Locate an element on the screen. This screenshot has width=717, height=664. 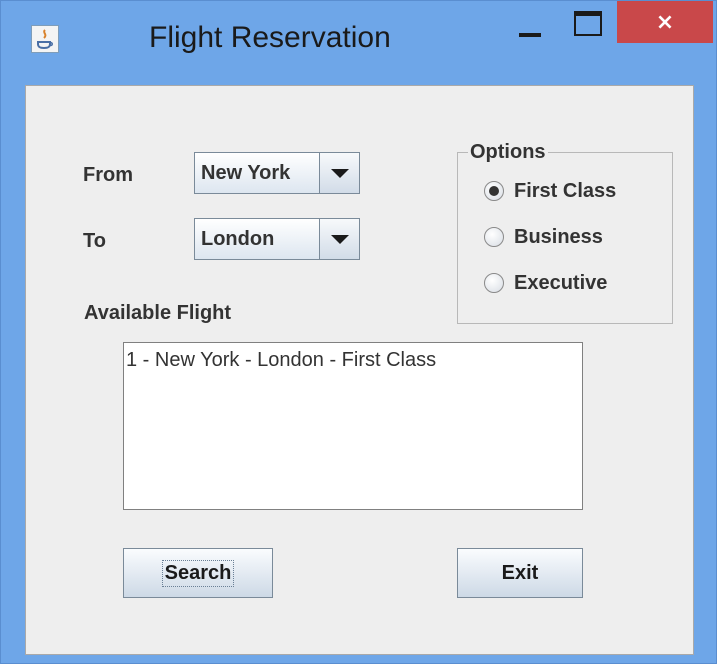
exit-button-label: Exit is located at coordinates (520, 572).